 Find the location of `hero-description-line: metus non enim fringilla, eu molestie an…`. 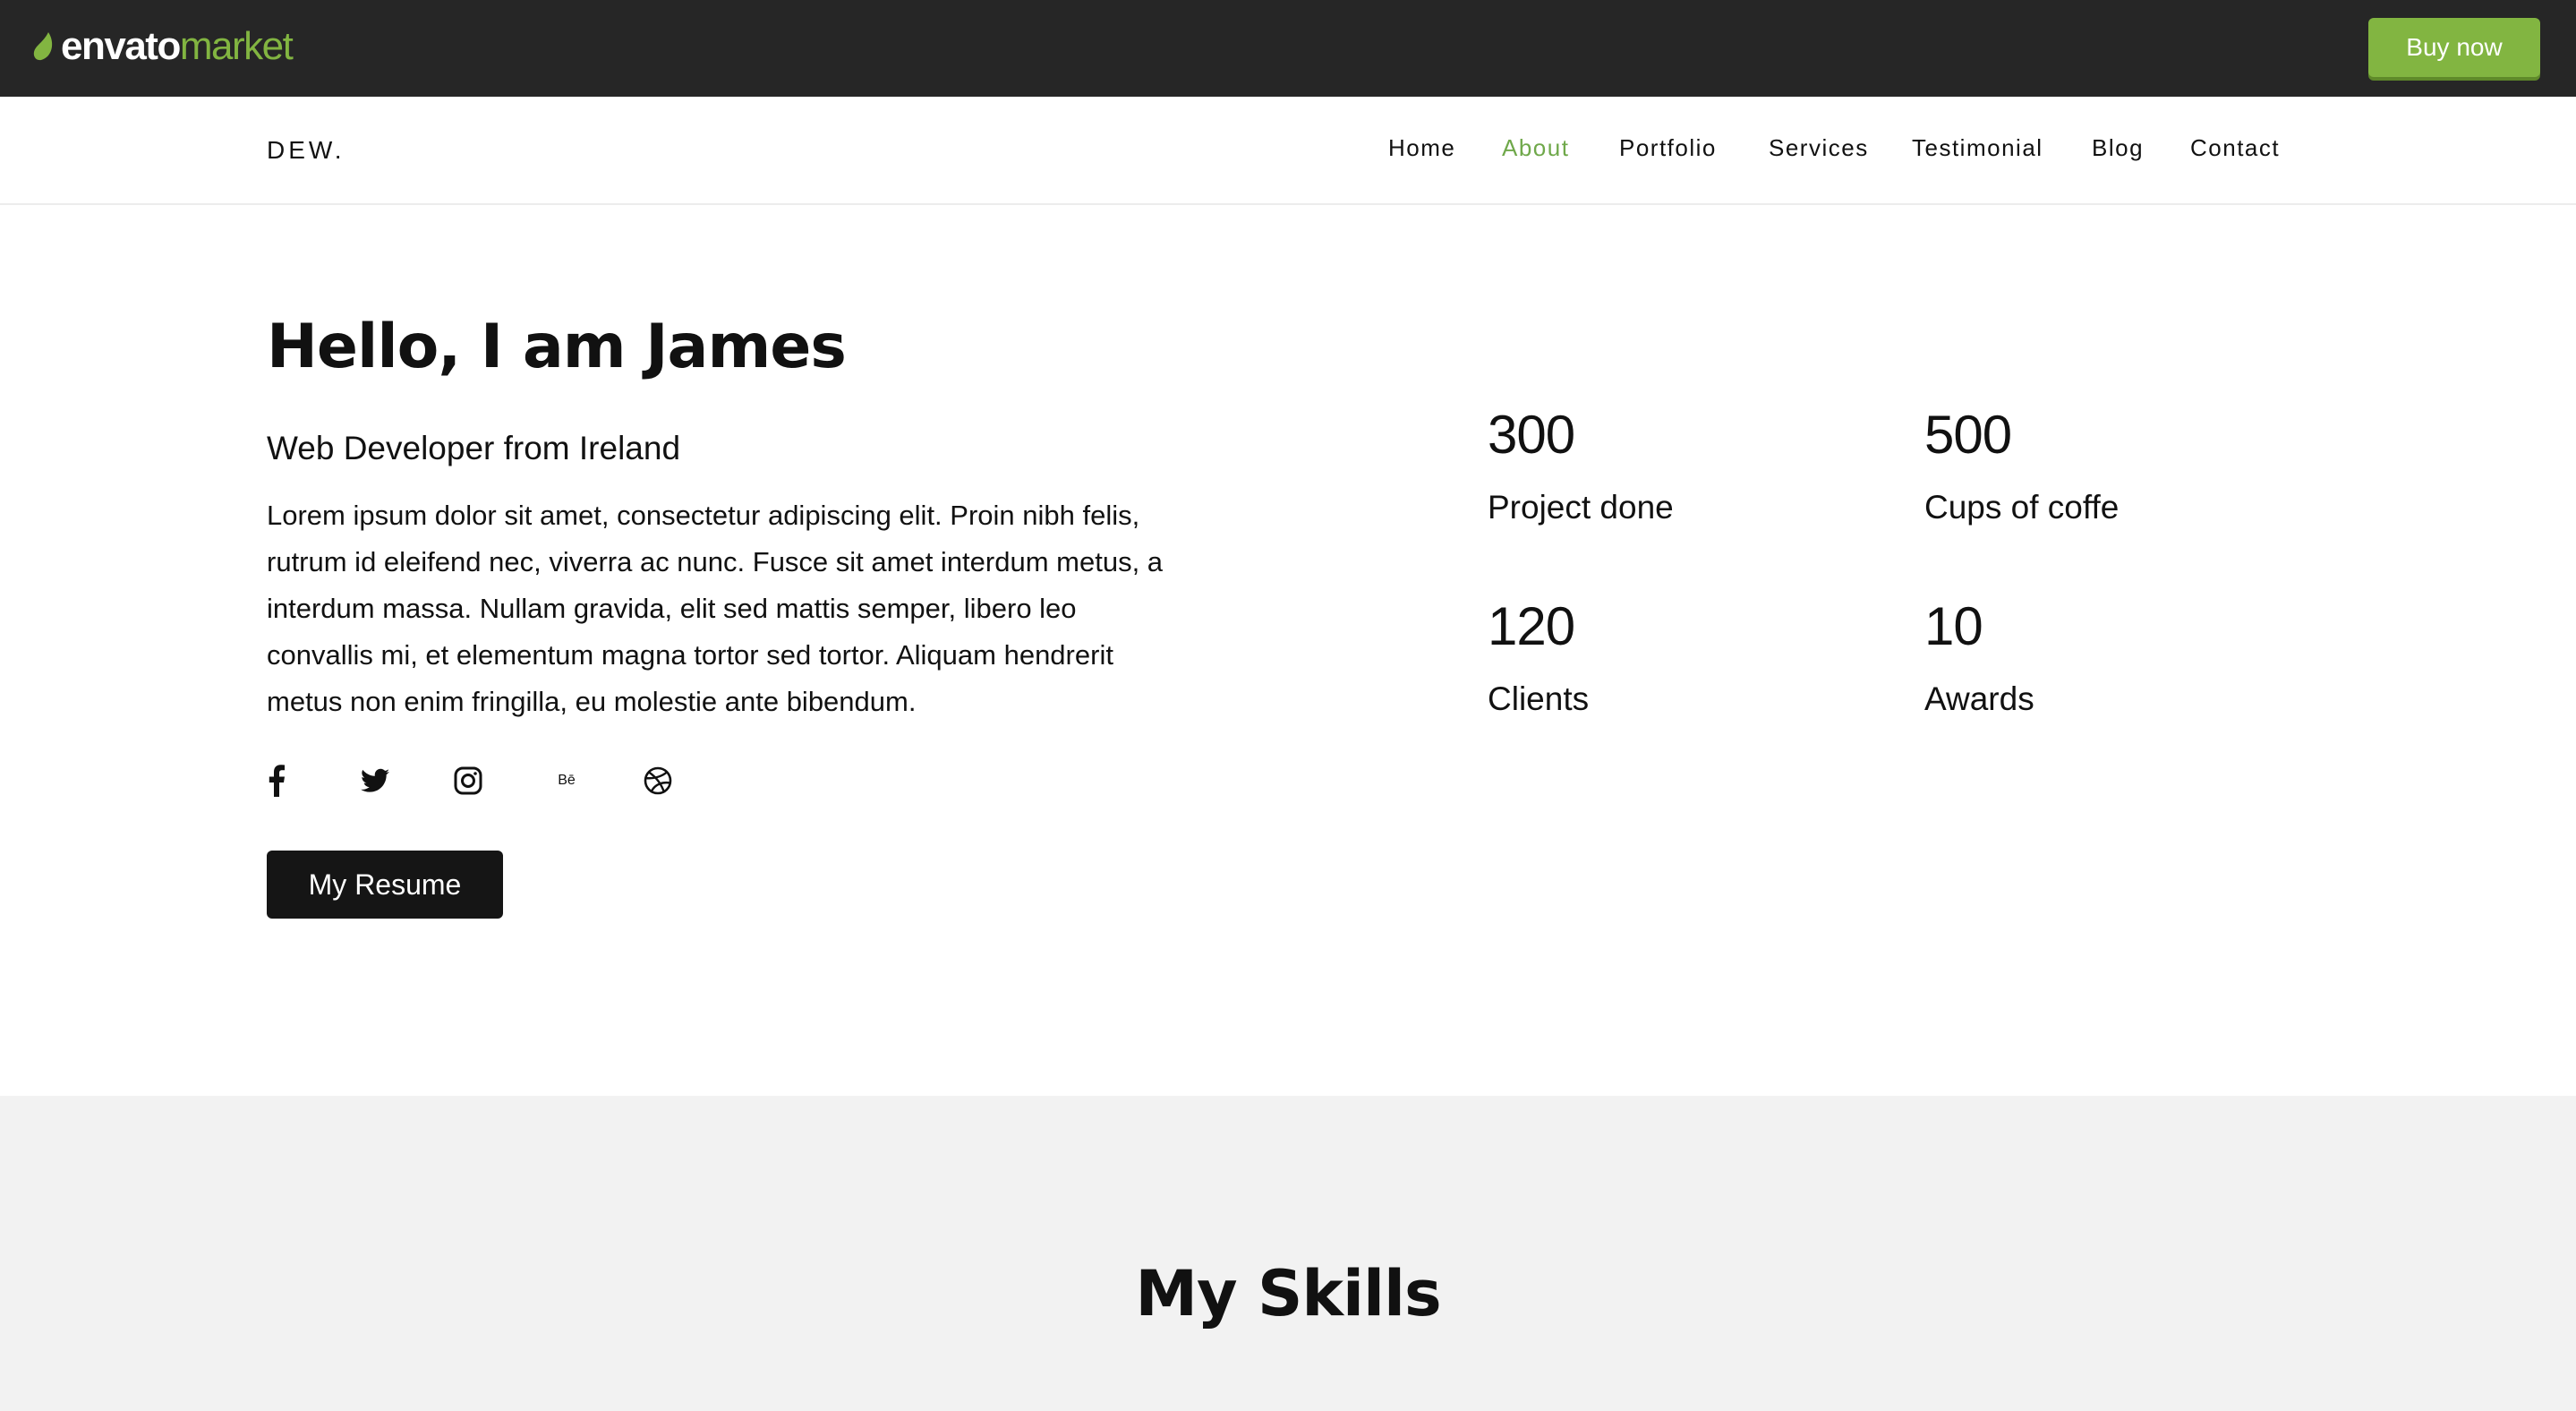

hero-description-line: metus non enim fringilla, eu molestie an… is located at coordinates (592, 701).